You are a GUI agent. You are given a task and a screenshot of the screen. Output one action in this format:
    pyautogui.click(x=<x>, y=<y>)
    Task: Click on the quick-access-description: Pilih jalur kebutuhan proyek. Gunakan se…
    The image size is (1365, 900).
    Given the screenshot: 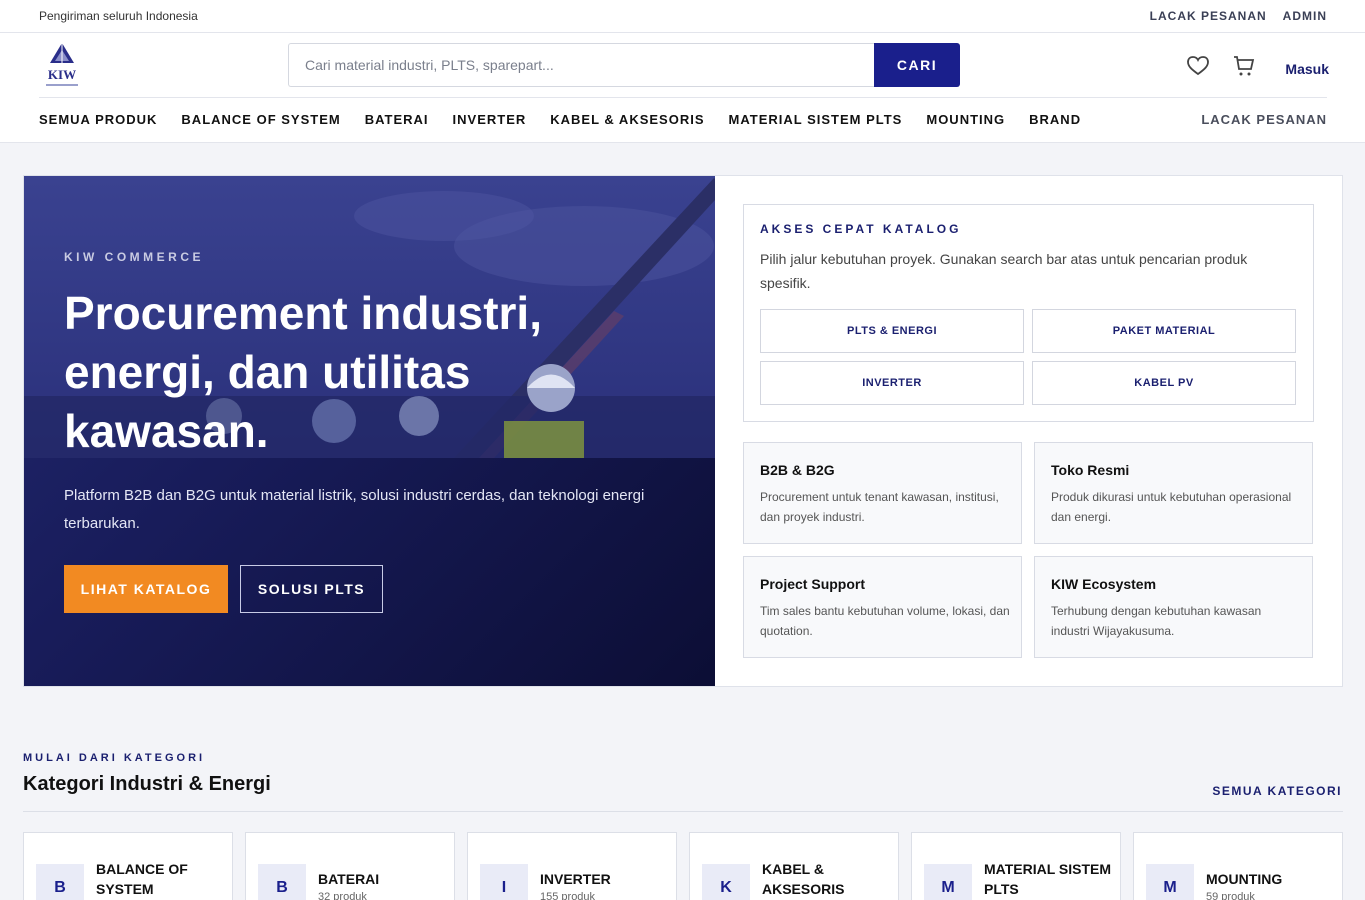 What is the action you would take?
    pyautogui.click(x=1004, y=271)
    